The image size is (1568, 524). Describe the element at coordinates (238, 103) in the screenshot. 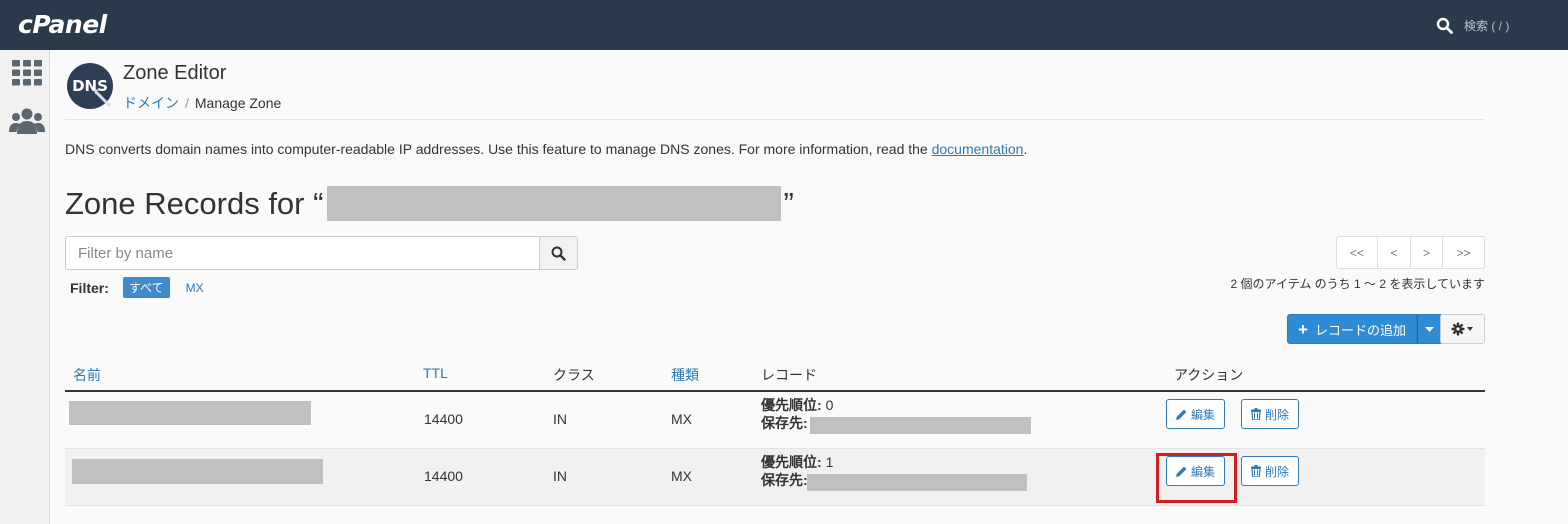

I see `breadcrumb-current: Manage Zone` at that location.